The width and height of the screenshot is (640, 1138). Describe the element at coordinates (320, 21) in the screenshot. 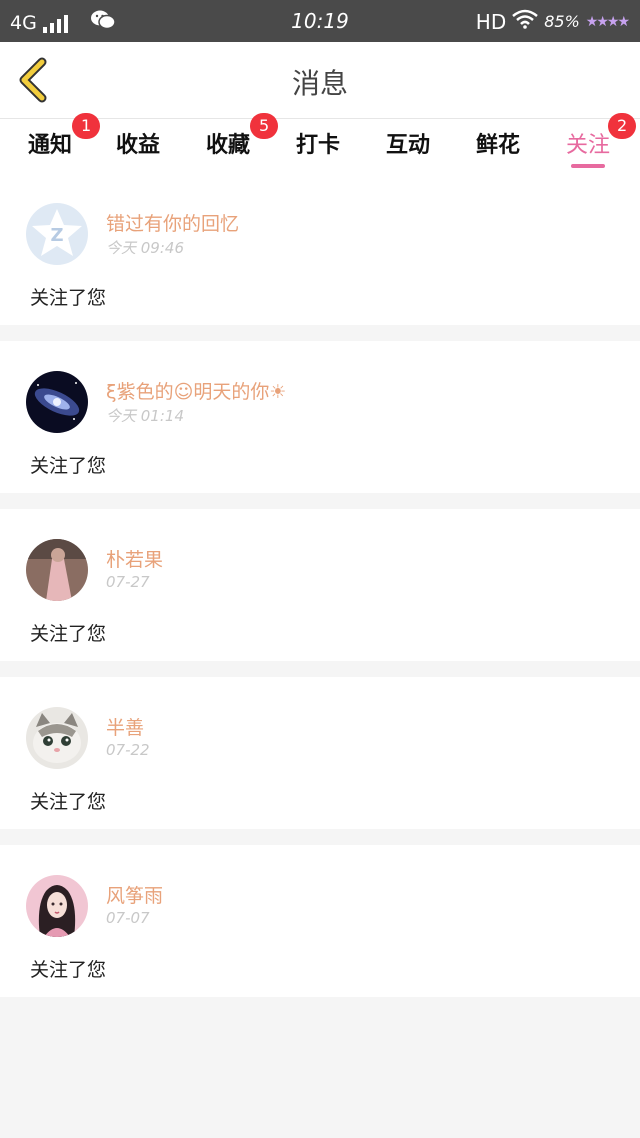

I see `status-bar: 4G 10:19 HD 85% ★★★★` at that location.